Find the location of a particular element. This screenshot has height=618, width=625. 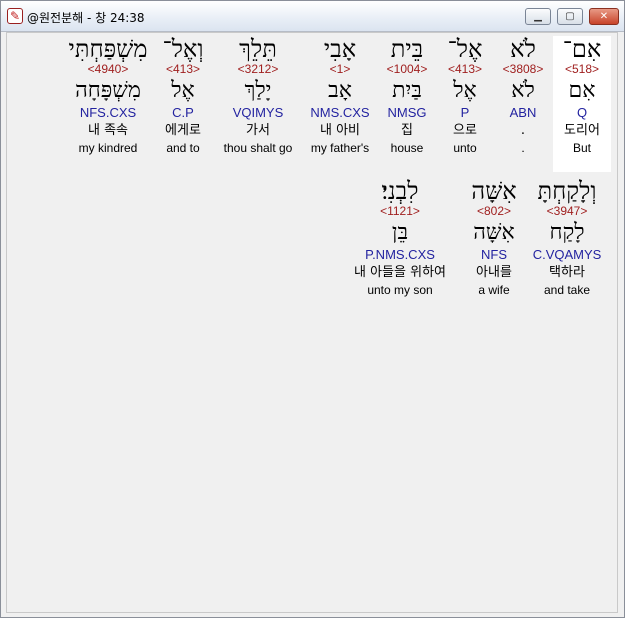

korean-gloss: 택하라 is located at coordinates (567, 272).